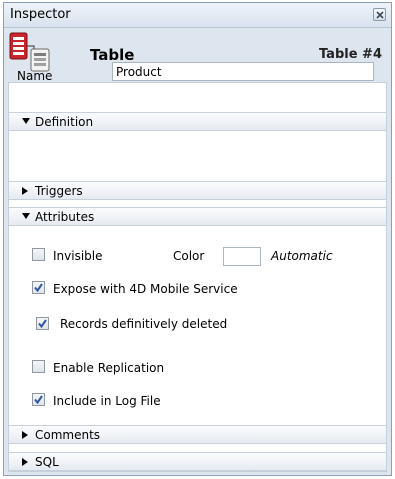 Image resolution: width=395 pixels, height=479 pixels. What do you see at coordinates (65, 217) in the screenshot?
I see `section-attributes-label: Attributes` at bounding box center [65, 217].